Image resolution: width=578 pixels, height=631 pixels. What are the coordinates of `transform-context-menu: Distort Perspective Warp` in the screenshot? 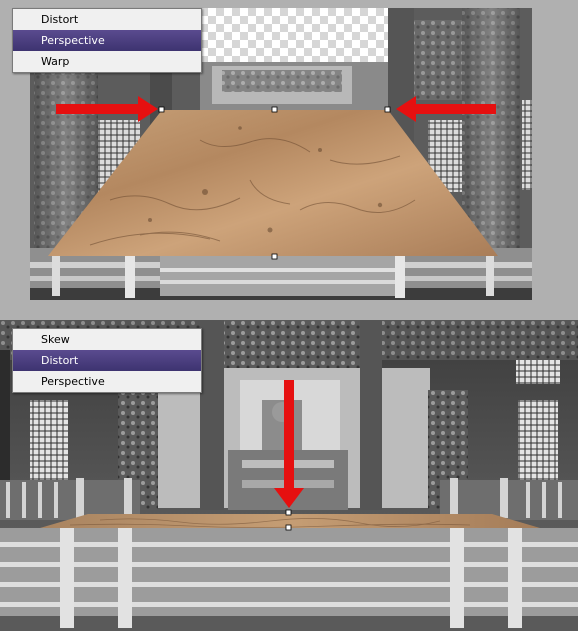 It's located at (107, 40).